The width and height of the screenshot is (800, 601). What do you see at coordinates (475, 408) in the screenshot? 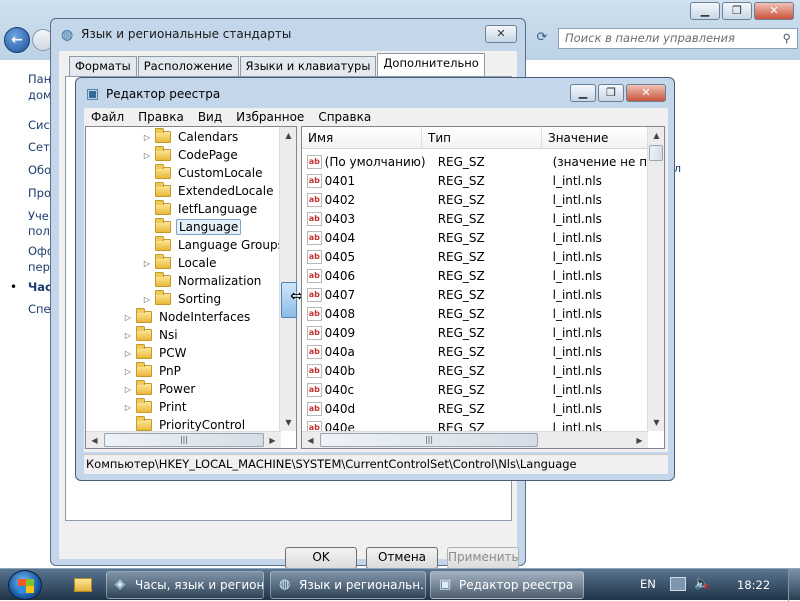
I see `registry-value-row: ab 040d REG_SZ l_intl.nls` at bounding box center [475, 408].